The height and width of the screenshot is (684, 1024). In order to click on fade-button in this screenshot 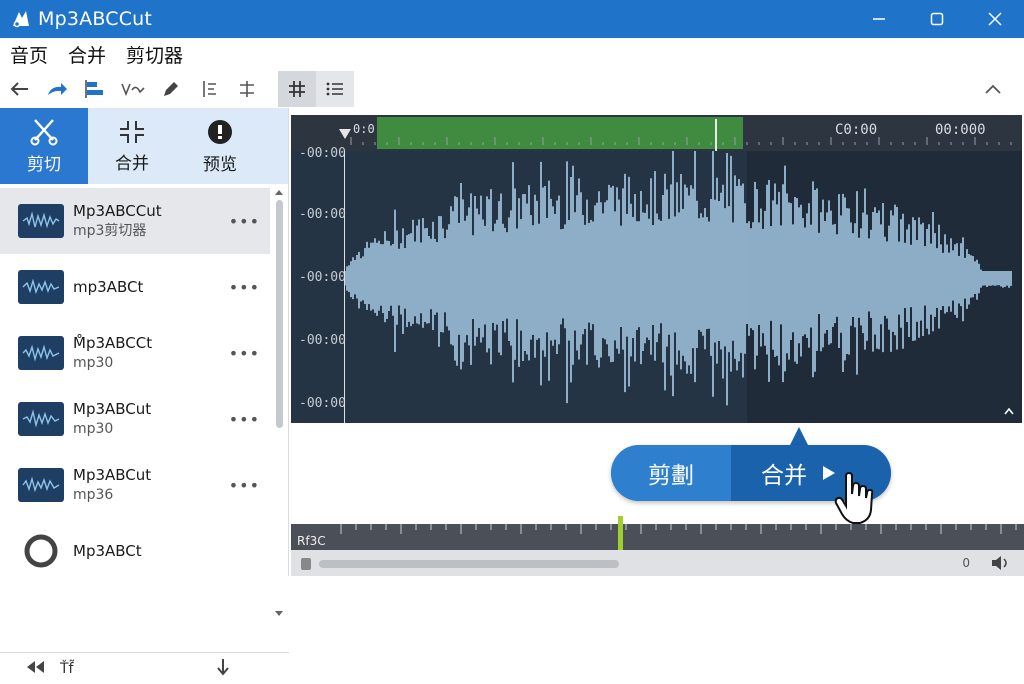, I will do `click(133, 89)`.